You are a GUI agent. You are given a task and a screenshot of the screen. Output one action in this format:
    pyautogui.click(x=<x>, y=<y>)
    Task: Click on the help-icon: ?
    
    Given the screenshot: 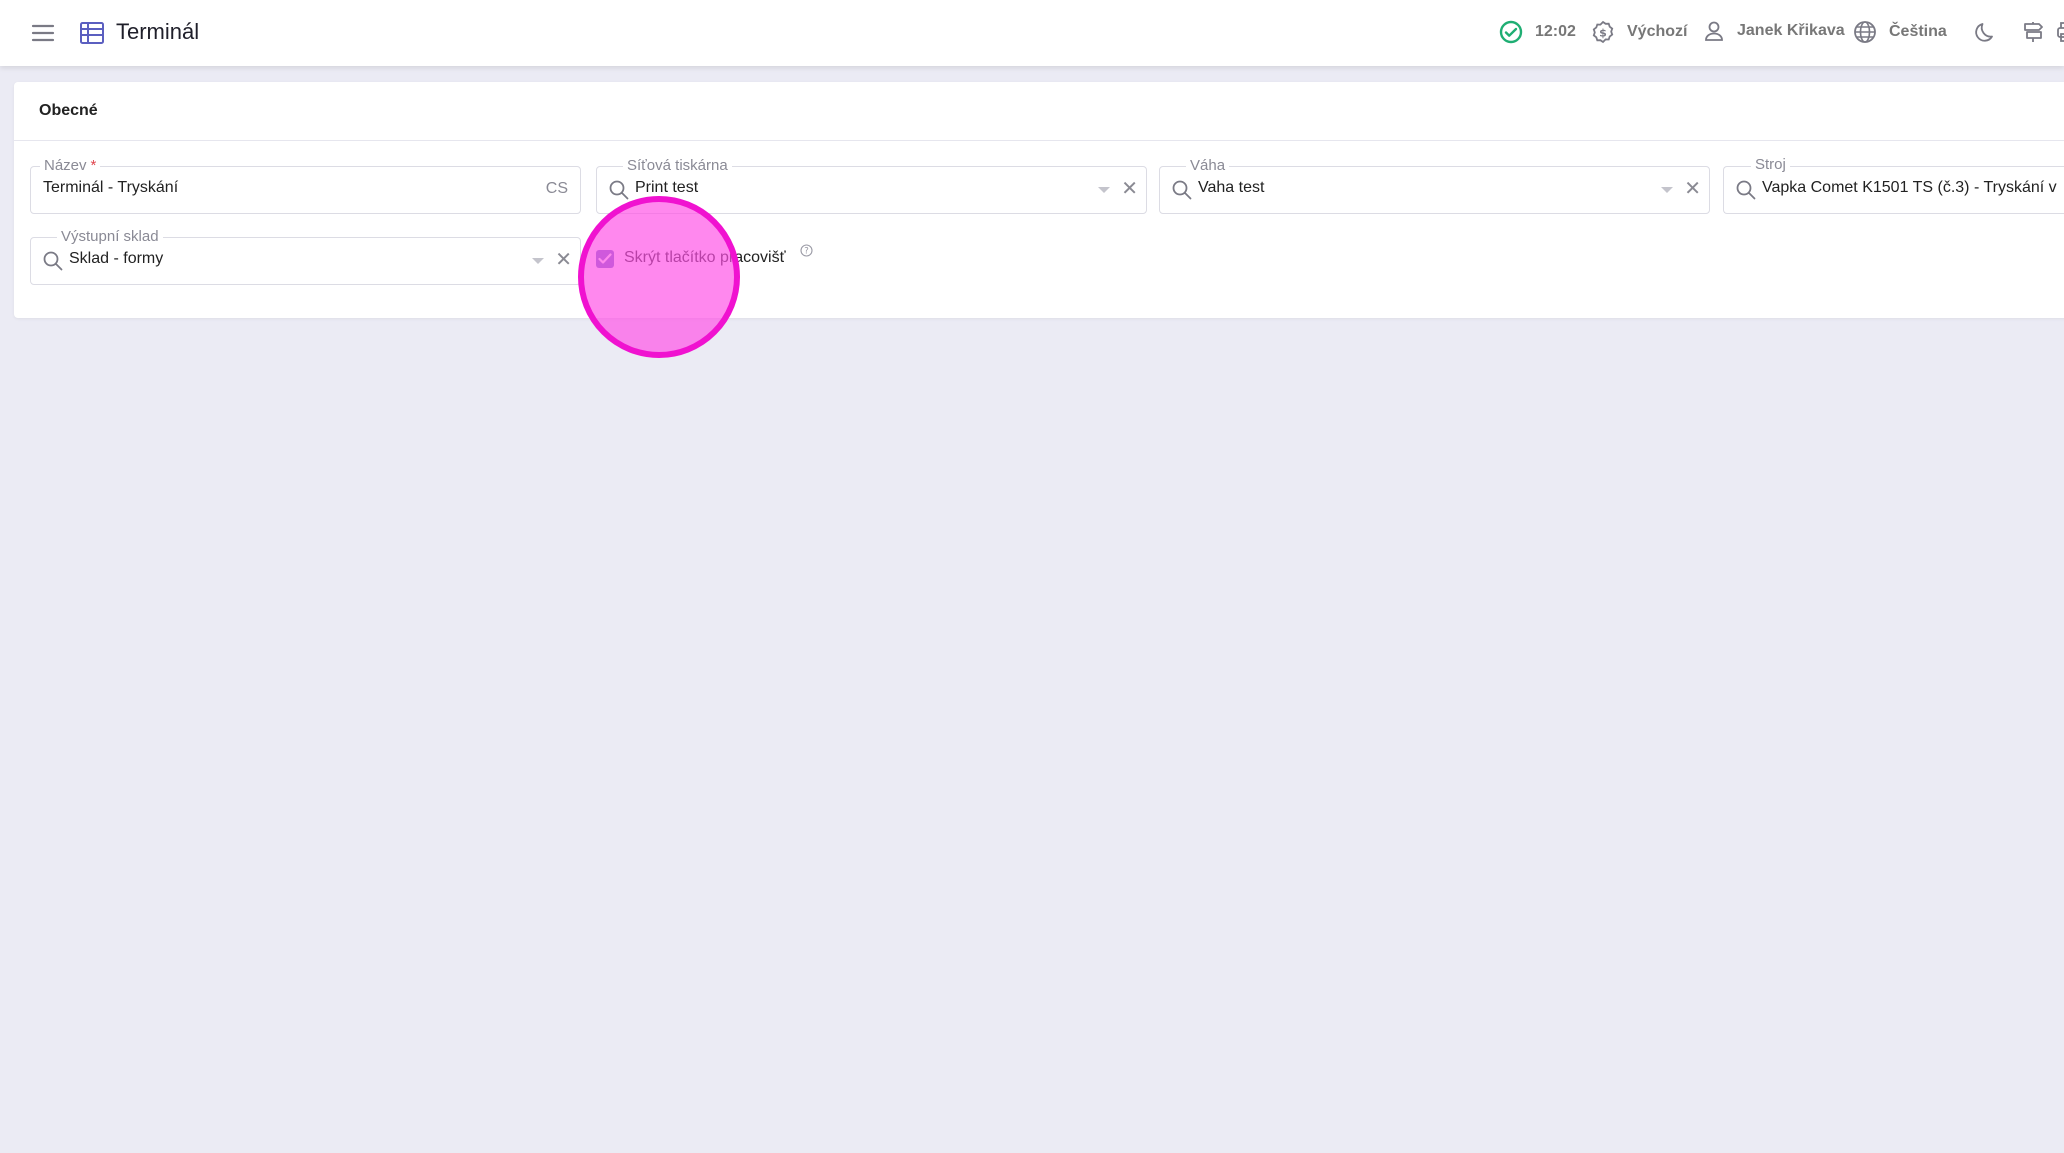 What is the action you would take?
    pyautogui.click(x=806, y=250)
    